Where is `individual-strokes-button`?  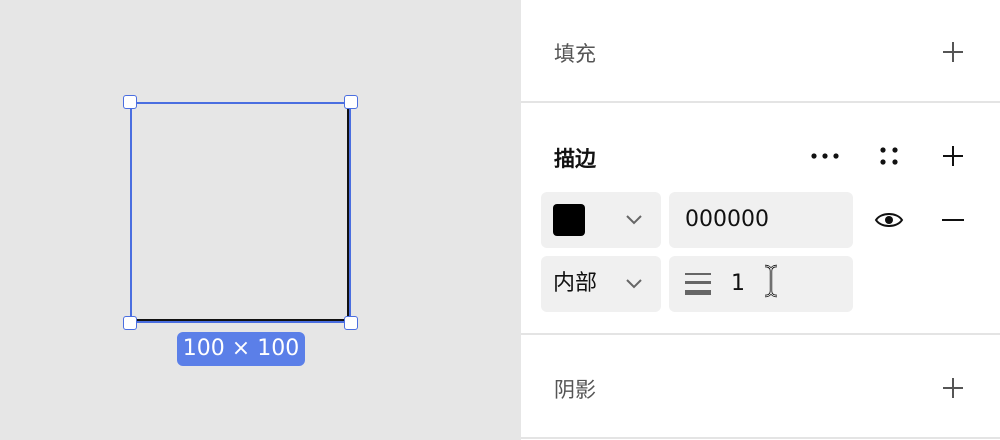
individual-strokes-button is located at coordinates (889, 156).